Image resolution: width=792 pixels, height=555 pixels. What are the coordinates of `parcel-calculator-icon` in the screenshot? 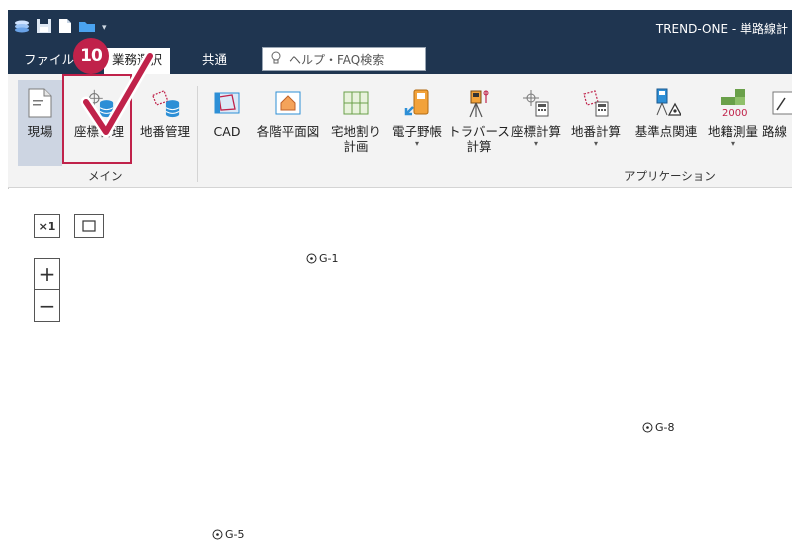 It's located at (596, 103).